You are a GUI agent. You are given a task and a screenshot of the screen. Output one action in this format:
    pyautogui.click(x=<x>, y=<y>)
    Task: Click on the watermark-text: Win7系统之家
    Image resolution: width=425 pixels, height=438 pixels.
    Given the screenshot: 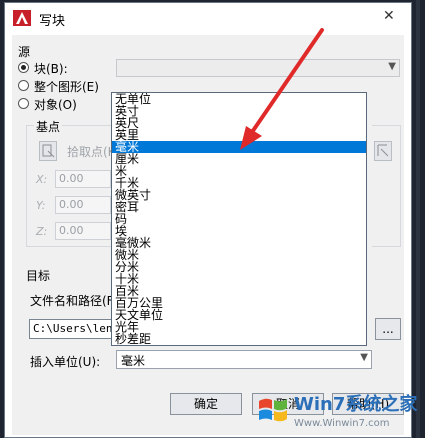 What is the action you would take?
    pyautogui.click(x=356, y=404)
    